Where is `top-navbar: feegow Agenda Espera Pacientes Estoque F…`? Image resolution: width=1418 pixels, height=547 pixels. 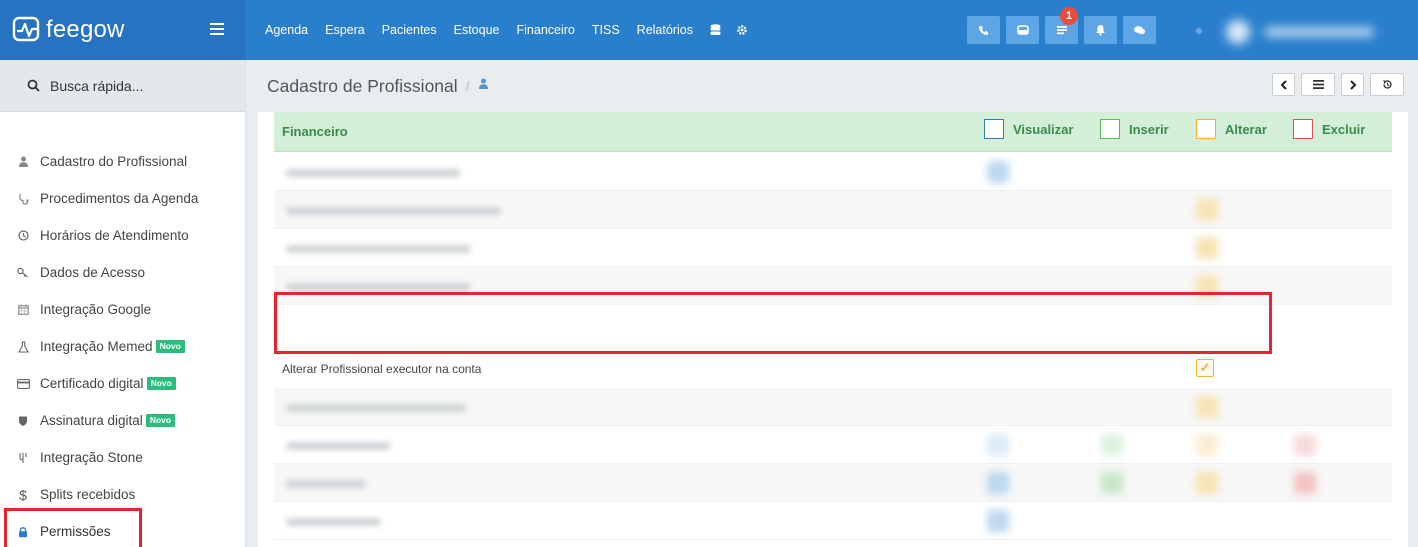
top-navbar: feegow Agenda Espera Pacientes Estoque F… is located at coordinates (709, 30).